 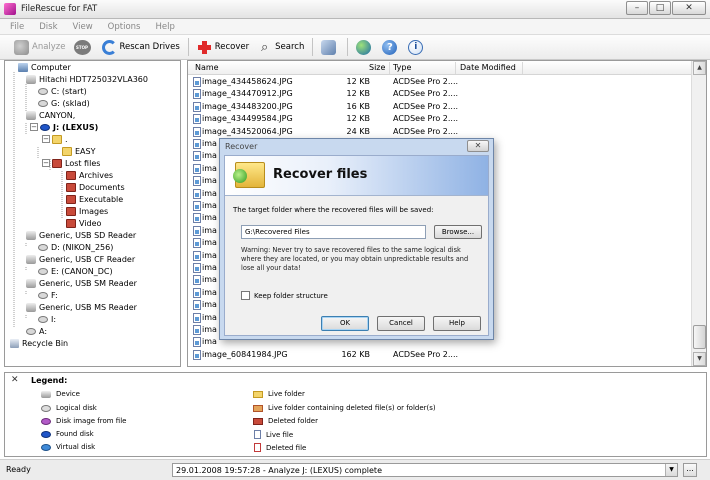 I want to click on scroll-up-button: ▲, so click(x=699, y=68).